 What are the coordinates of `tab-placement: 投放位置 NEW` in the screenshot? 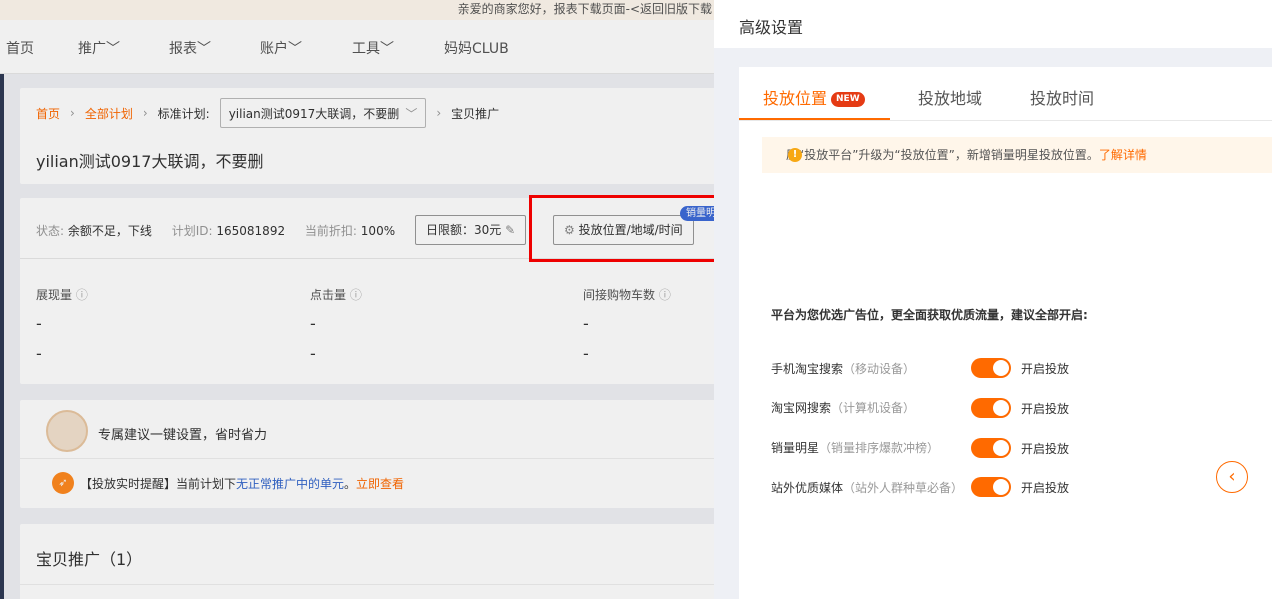 It's located at (814, 97).